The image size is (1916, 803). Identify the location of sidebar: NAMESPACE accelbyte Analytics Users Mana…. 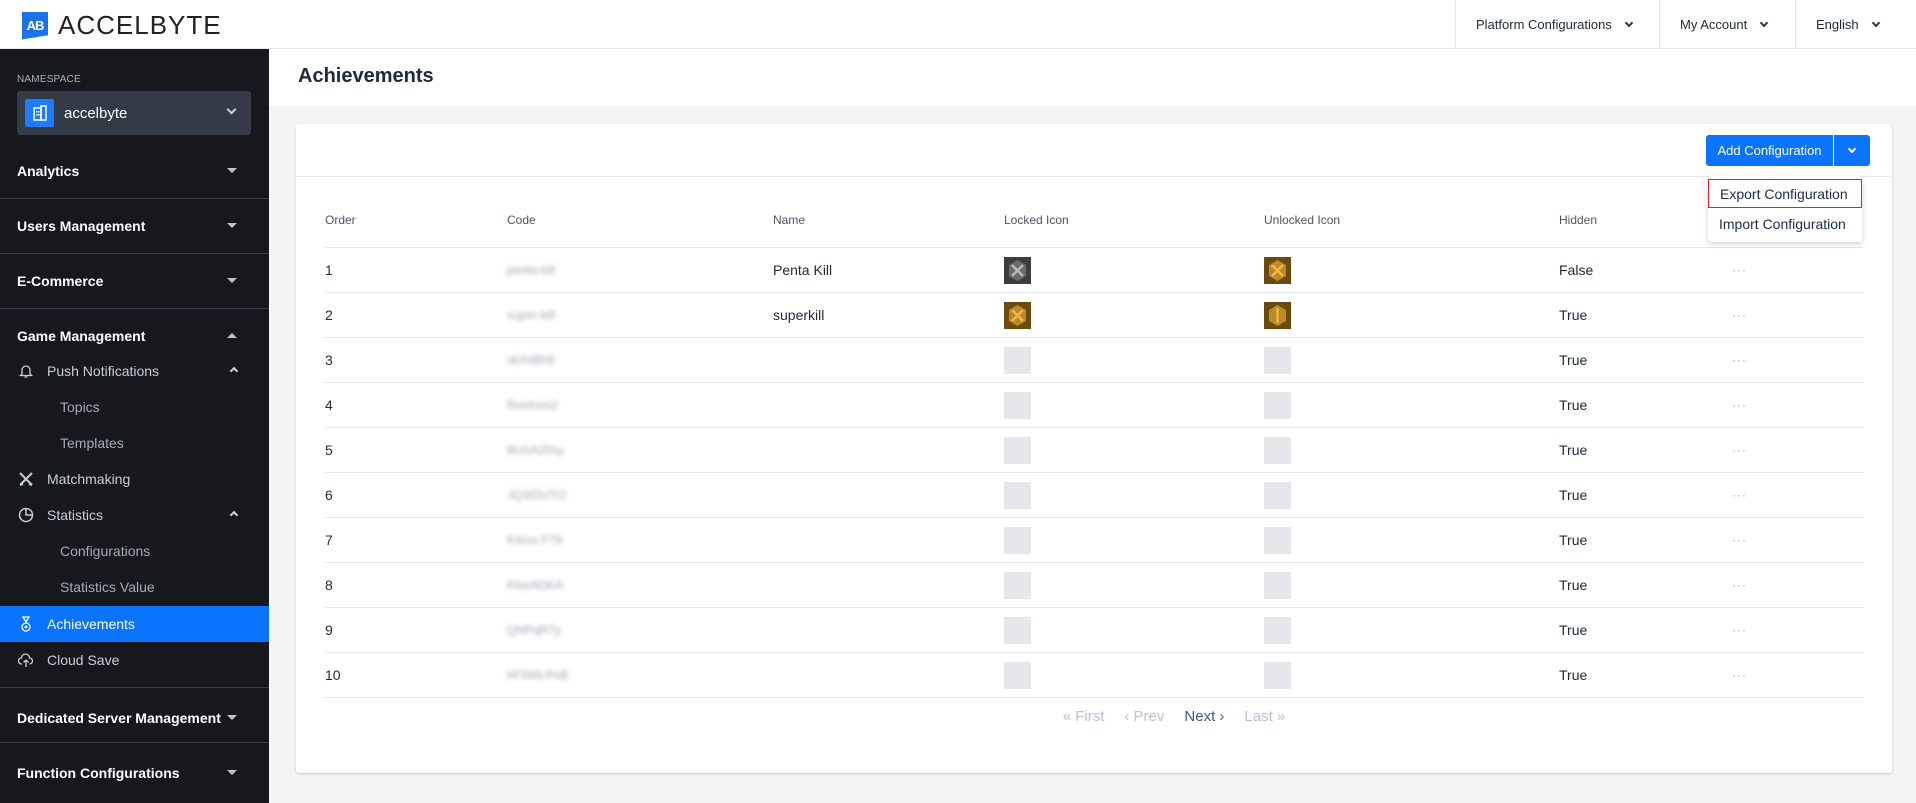
(134, 426).